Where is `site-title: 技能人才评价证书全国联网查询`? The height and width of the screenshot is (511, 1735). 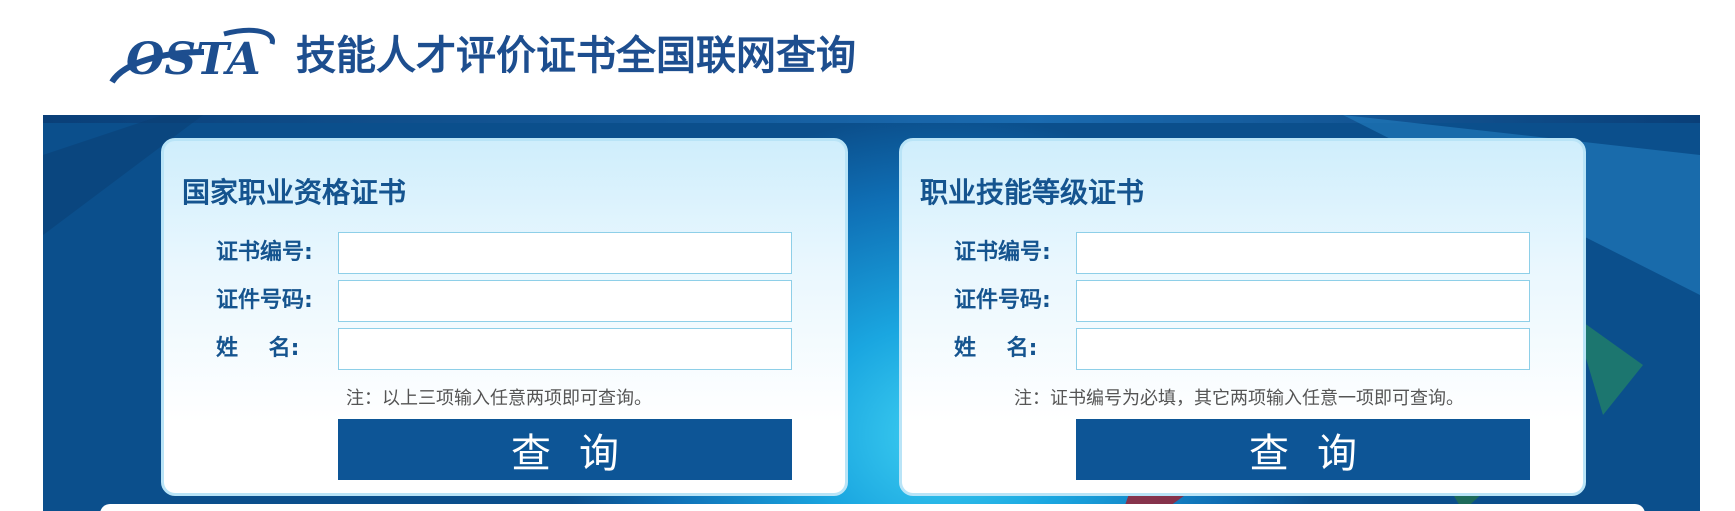
site-title: 技能人才评价证书全国联网查询 is located at coordinates (576, 56).